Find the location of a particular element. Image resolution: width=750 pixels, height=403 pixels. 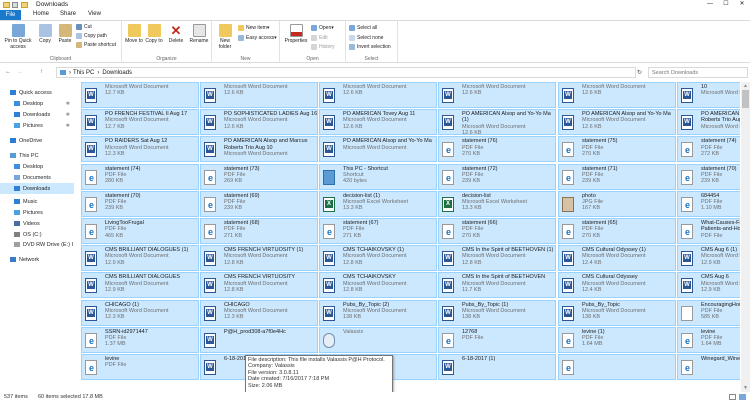

scroll-down-icon: ▼ is located at coordinates (745, 388).